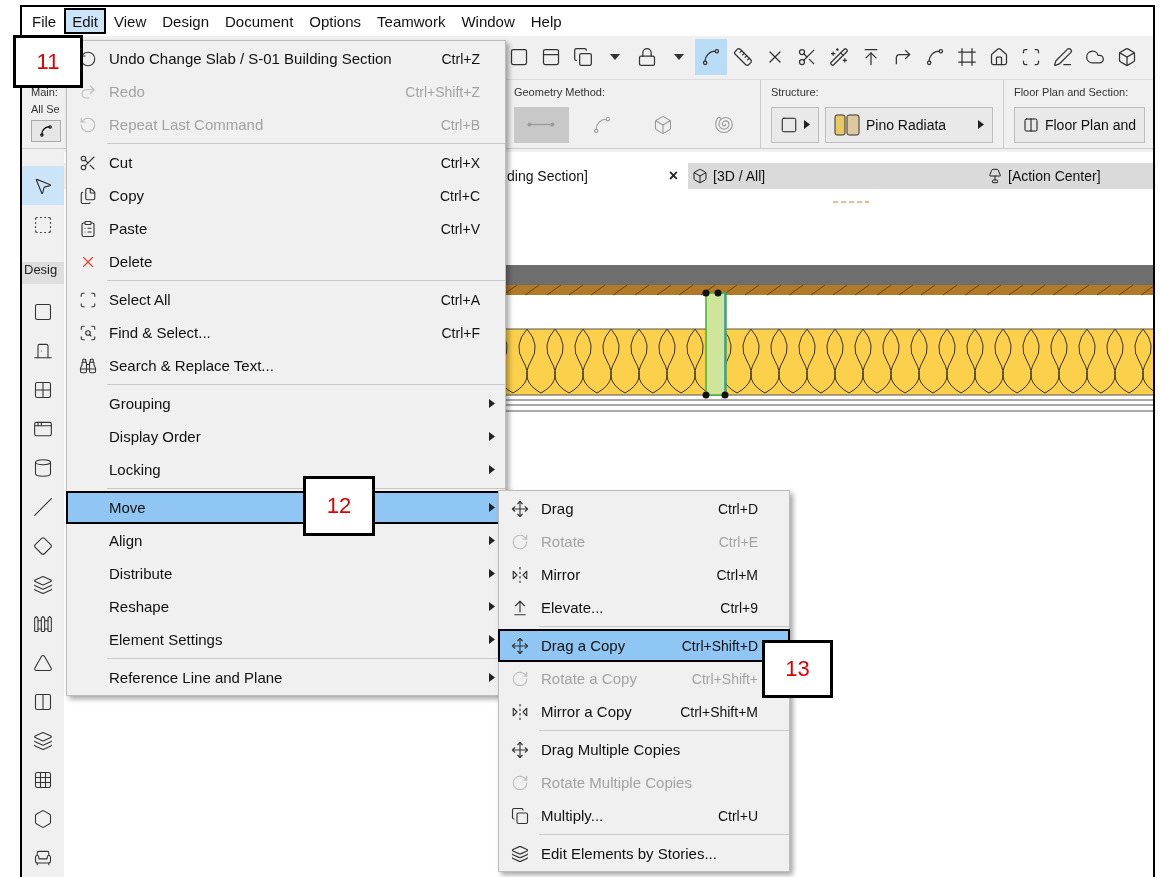  Describe the element at coordinates (45, 91) in the screenshot. I see `main-label: Main:` at that location.